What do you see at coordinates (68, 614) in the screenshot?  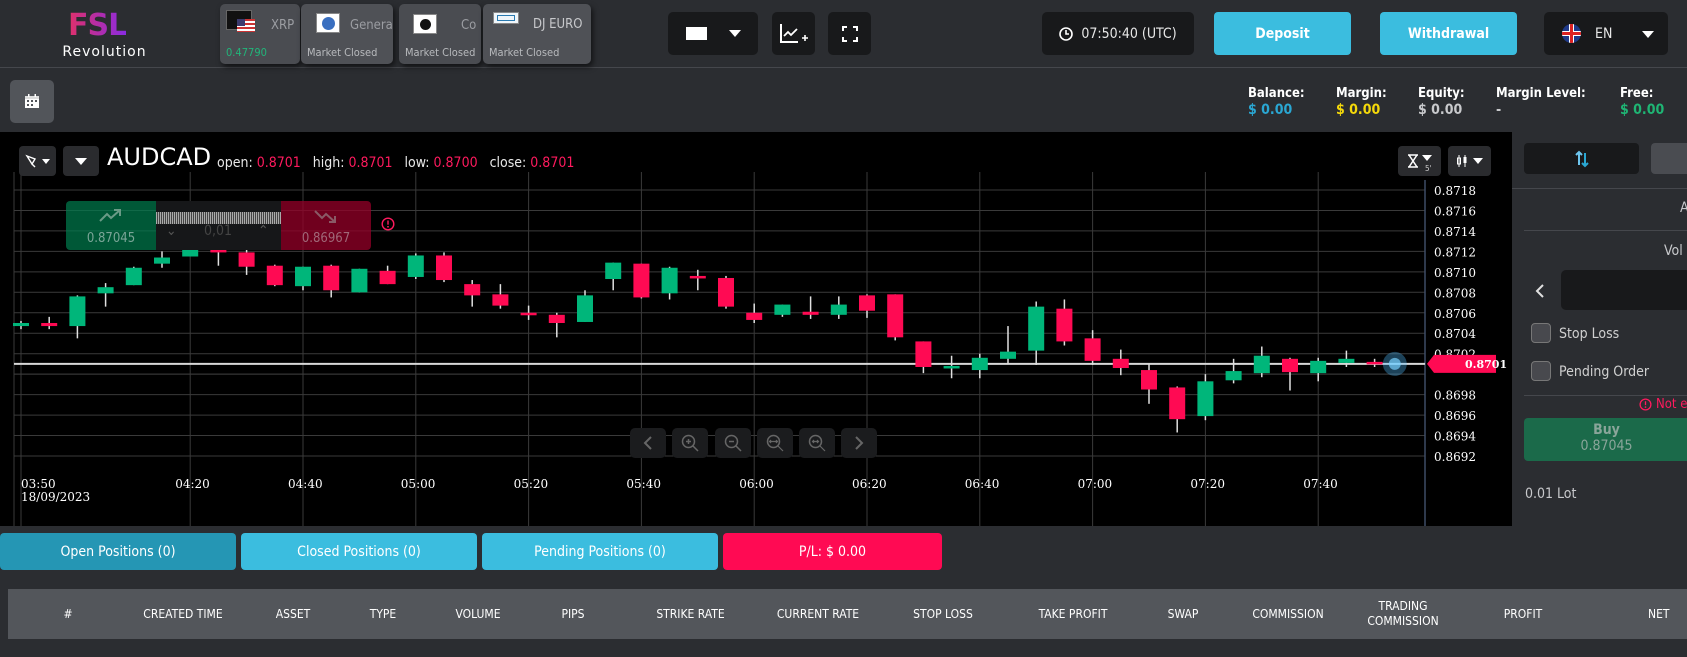 I see `column-header-number: #` at bounding box center [68, 614].